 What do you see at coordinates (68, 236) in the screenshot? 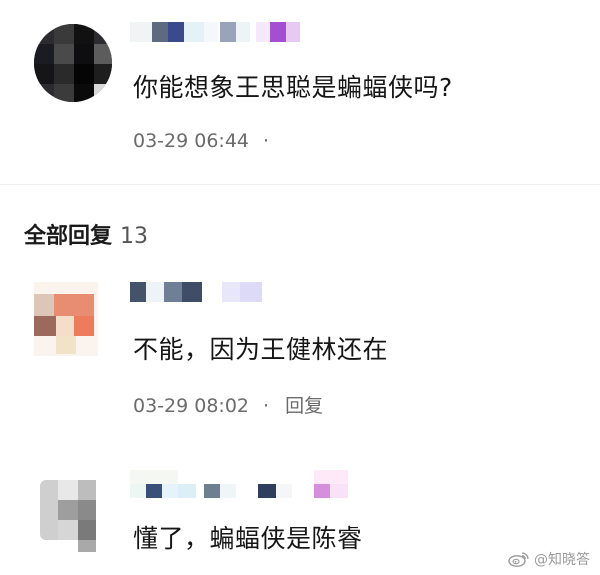
I see `replies-header-label: 全部回复` at bounding box center [68, 236].